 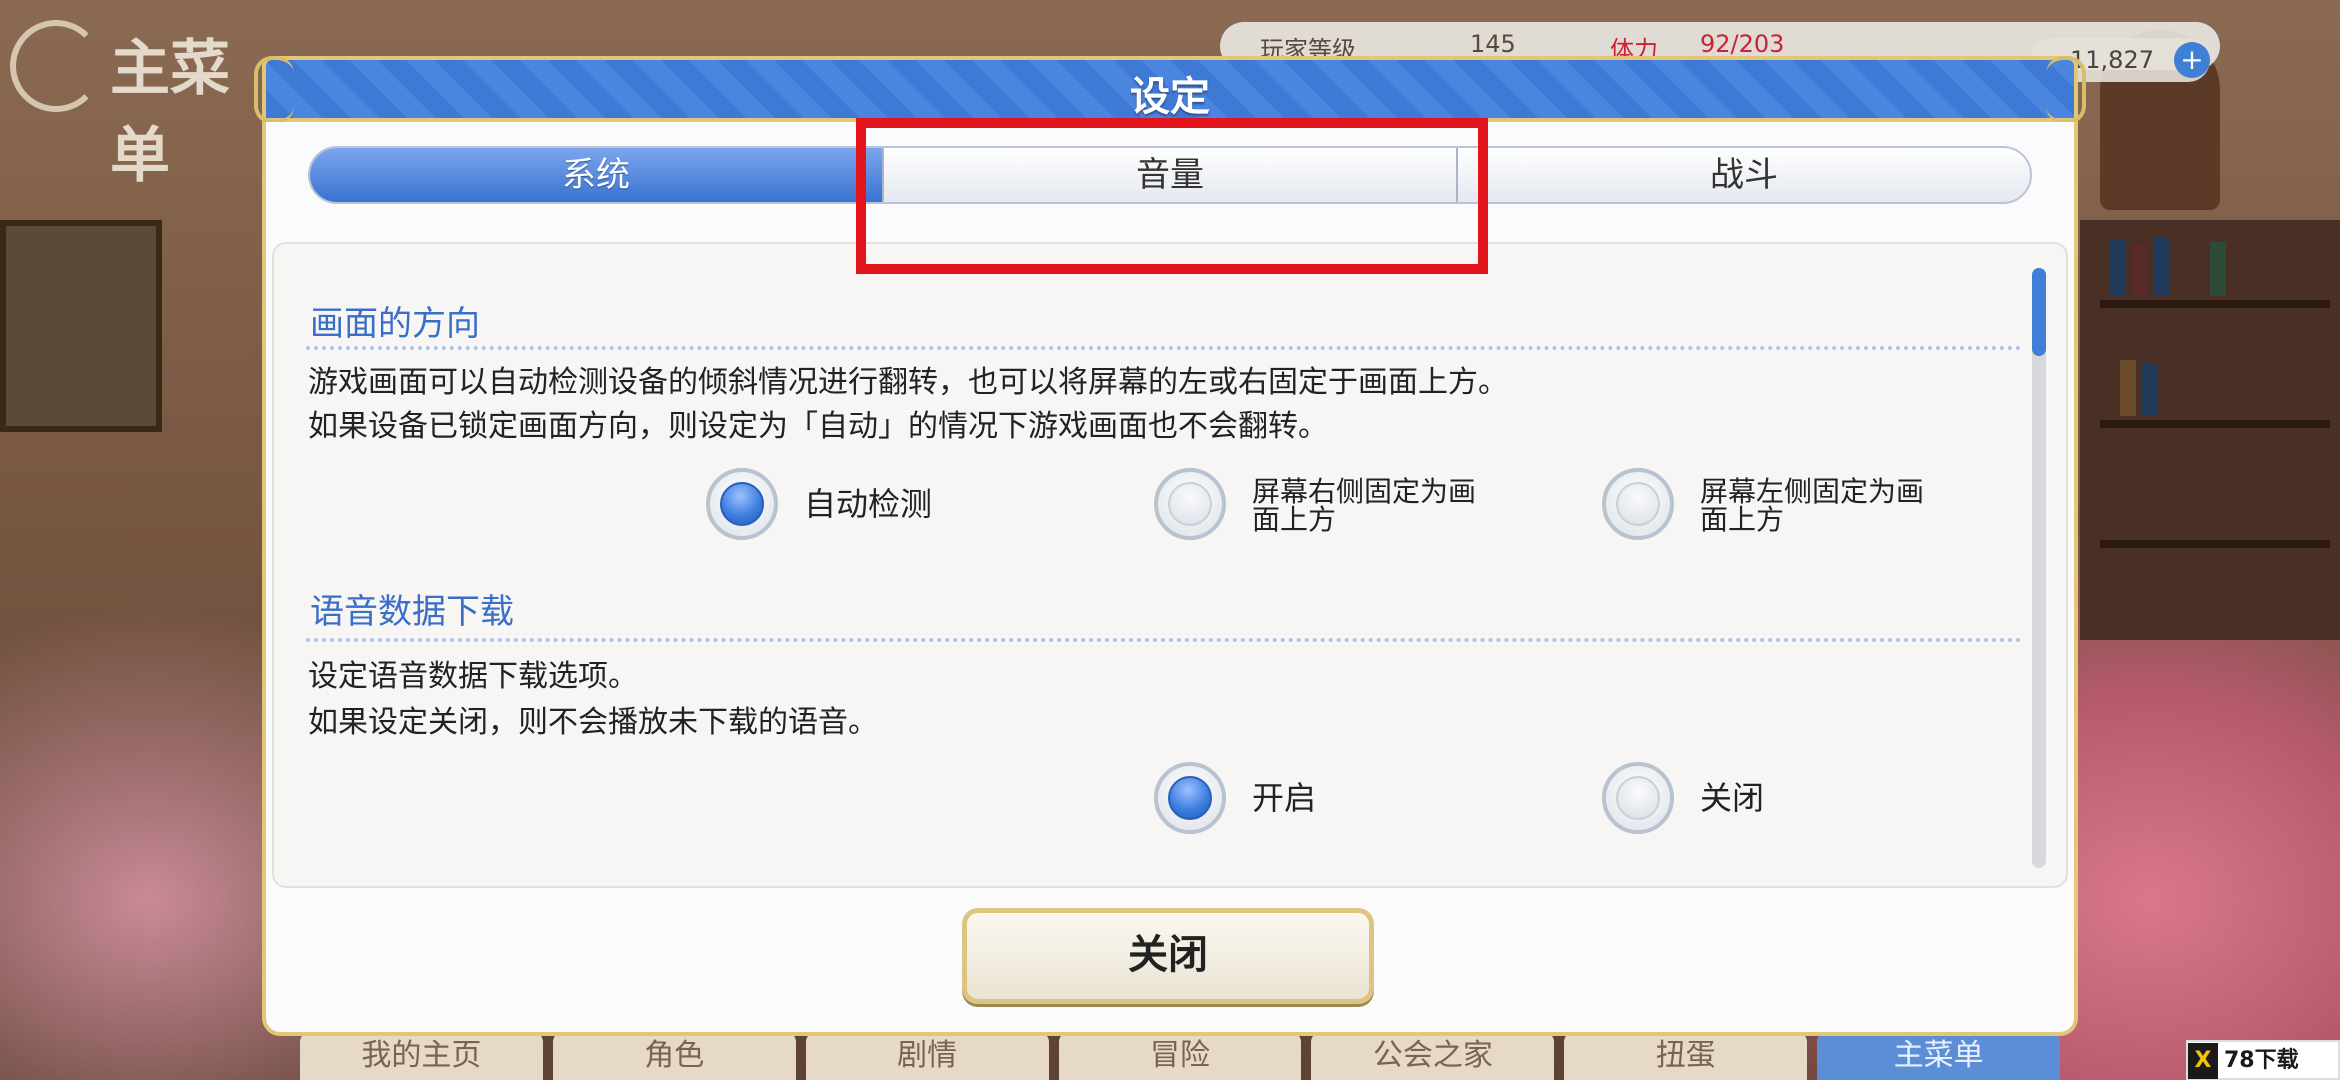 I want to click on radio-voice-on, so click(x=1190, y=798).